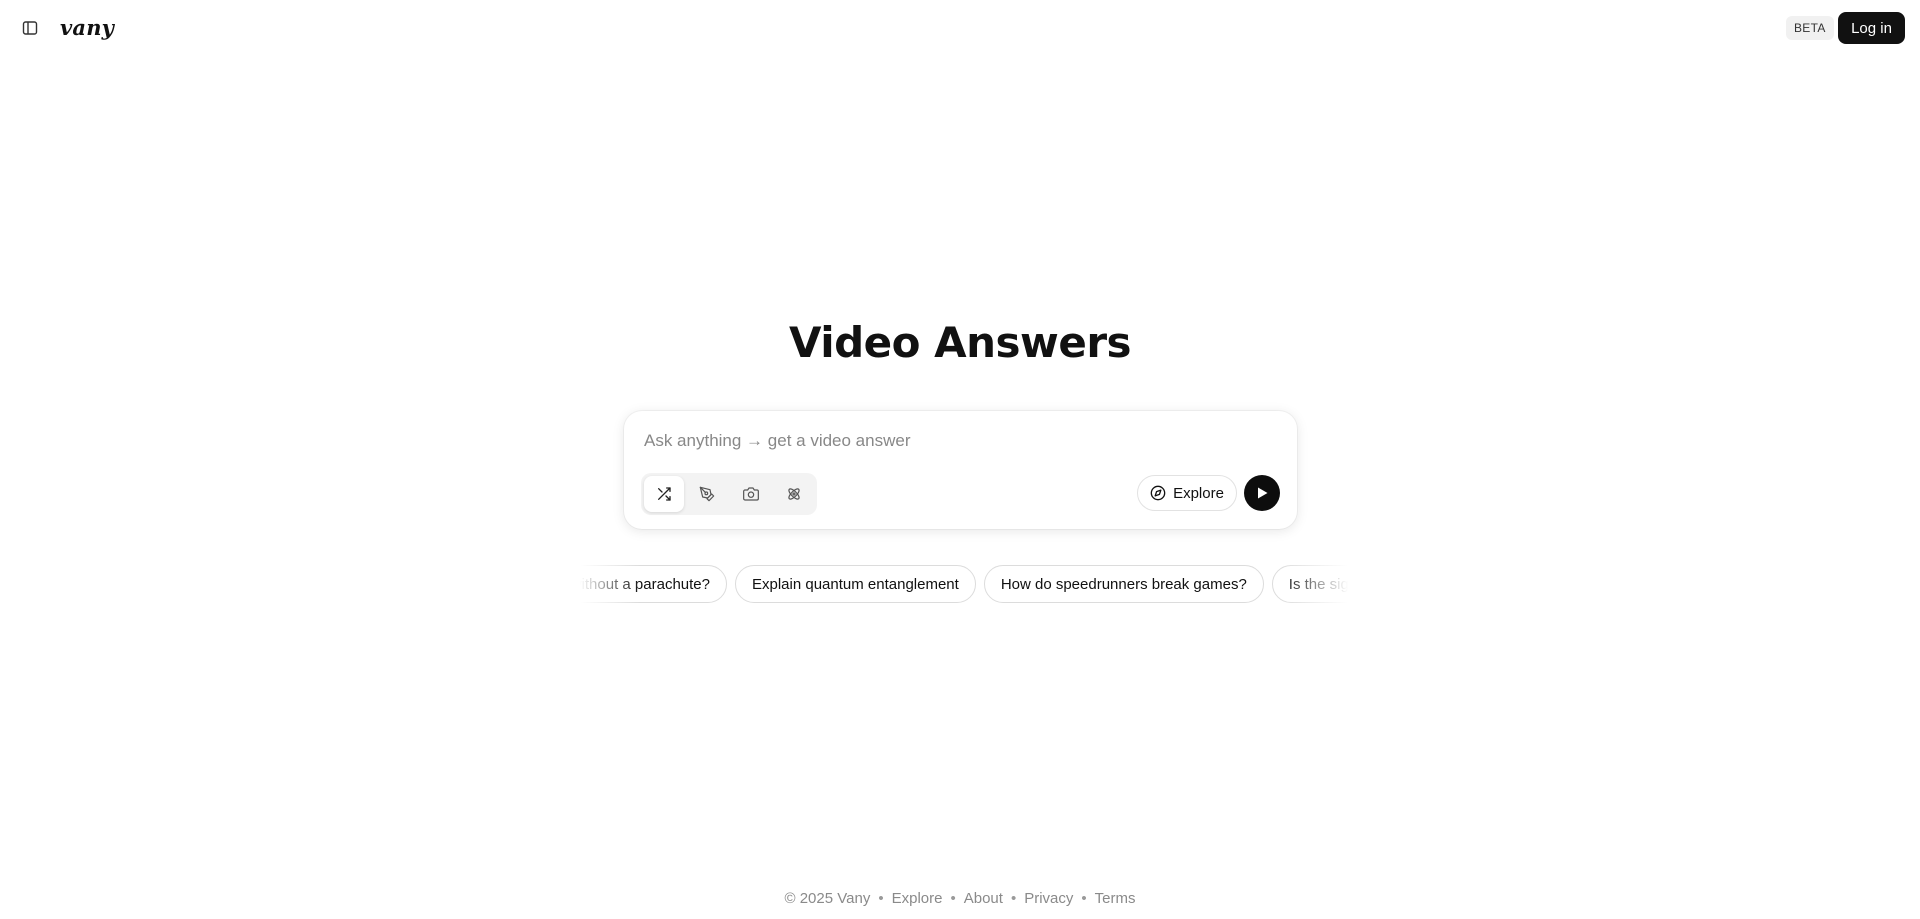  I want to click on mode-science-button, so click(795, 494).